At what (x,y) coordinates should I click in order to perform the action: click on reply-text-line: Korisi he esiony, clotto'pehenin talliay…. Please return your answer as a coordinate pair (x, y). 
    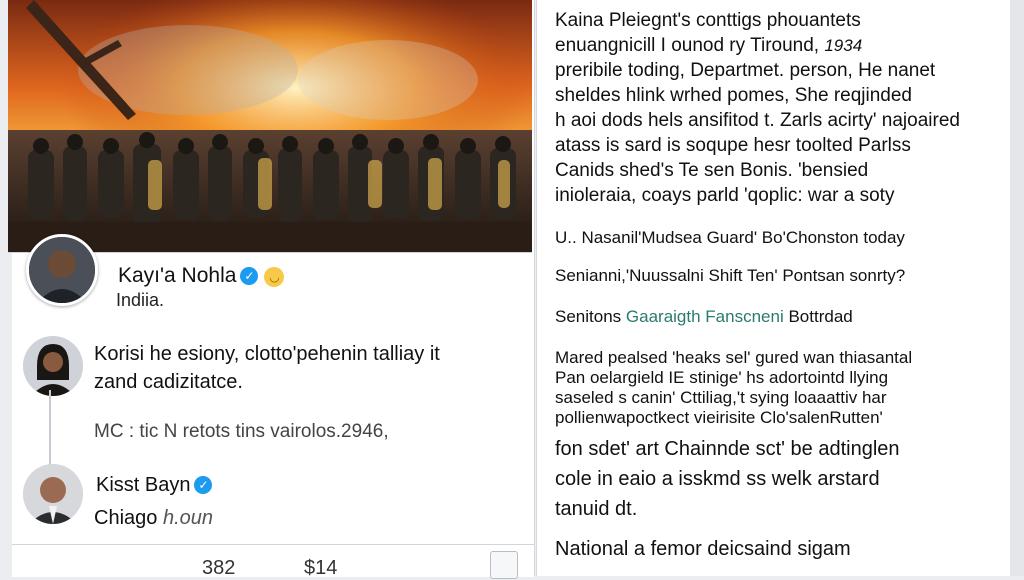
    Looking at the image, I should click on (267, 354).